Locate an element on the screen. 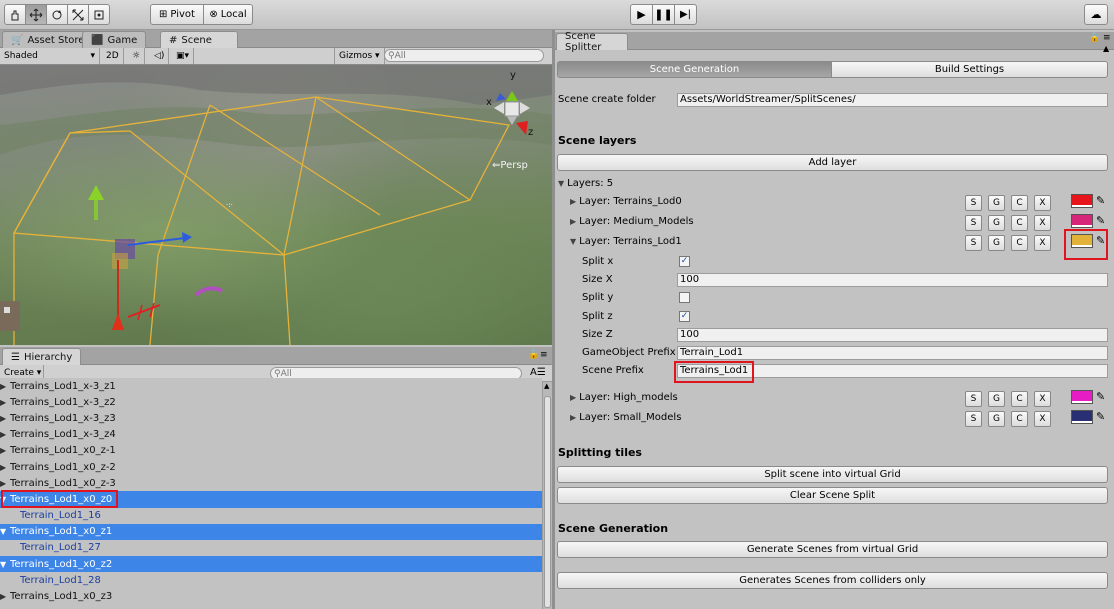  hierarchy-item: ▶ Terrains_Lod1_x0_z3 is located at coordinates (271, 596).